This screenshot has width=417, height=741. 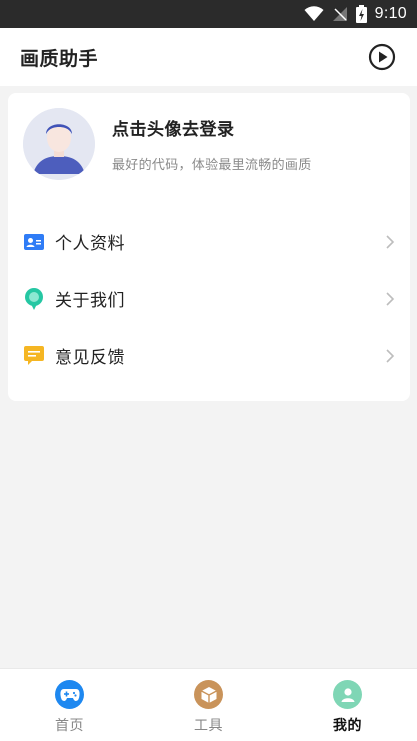 What do you see at coordinates (69, 694) in the screenshot?
I see `gamepad-icon` at bounding box center [69, 694].